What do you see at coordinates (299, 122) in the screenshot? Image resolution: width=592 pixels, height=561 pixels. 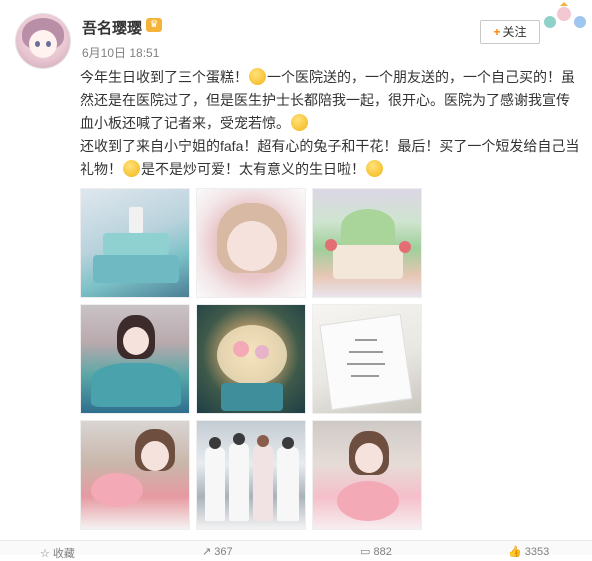 I see `emoji-sweat-icon` at bounding box center [299, 122].